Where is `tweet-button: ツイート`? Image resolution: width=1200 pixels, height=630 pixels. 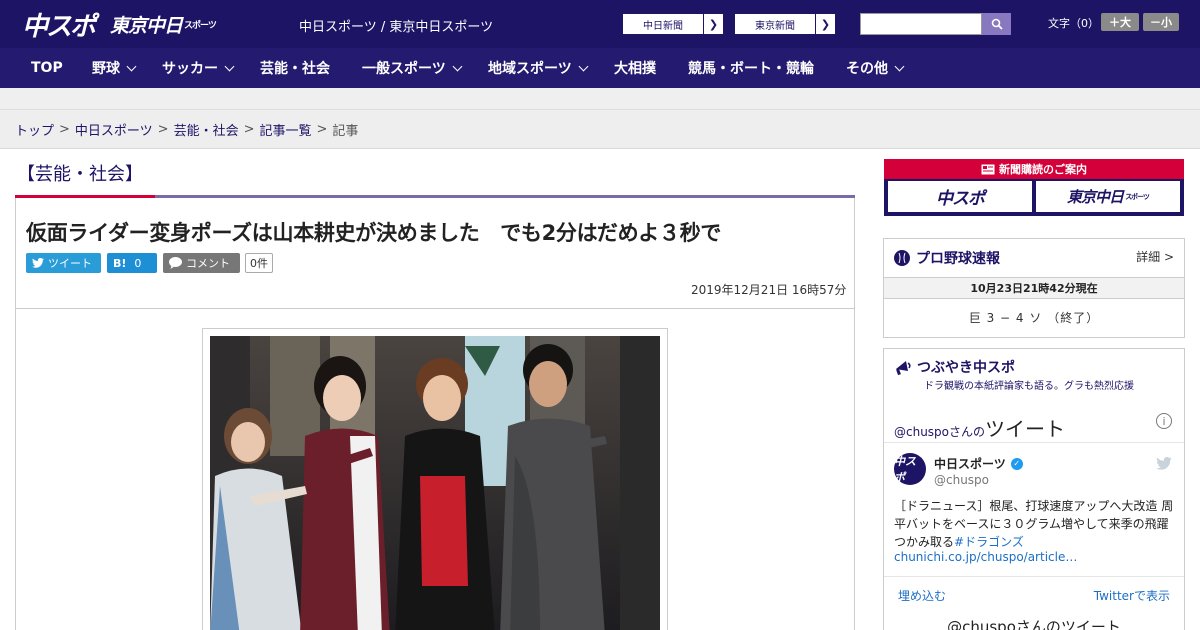 tweet-button: ツイート is located at coordinates (63, 263).